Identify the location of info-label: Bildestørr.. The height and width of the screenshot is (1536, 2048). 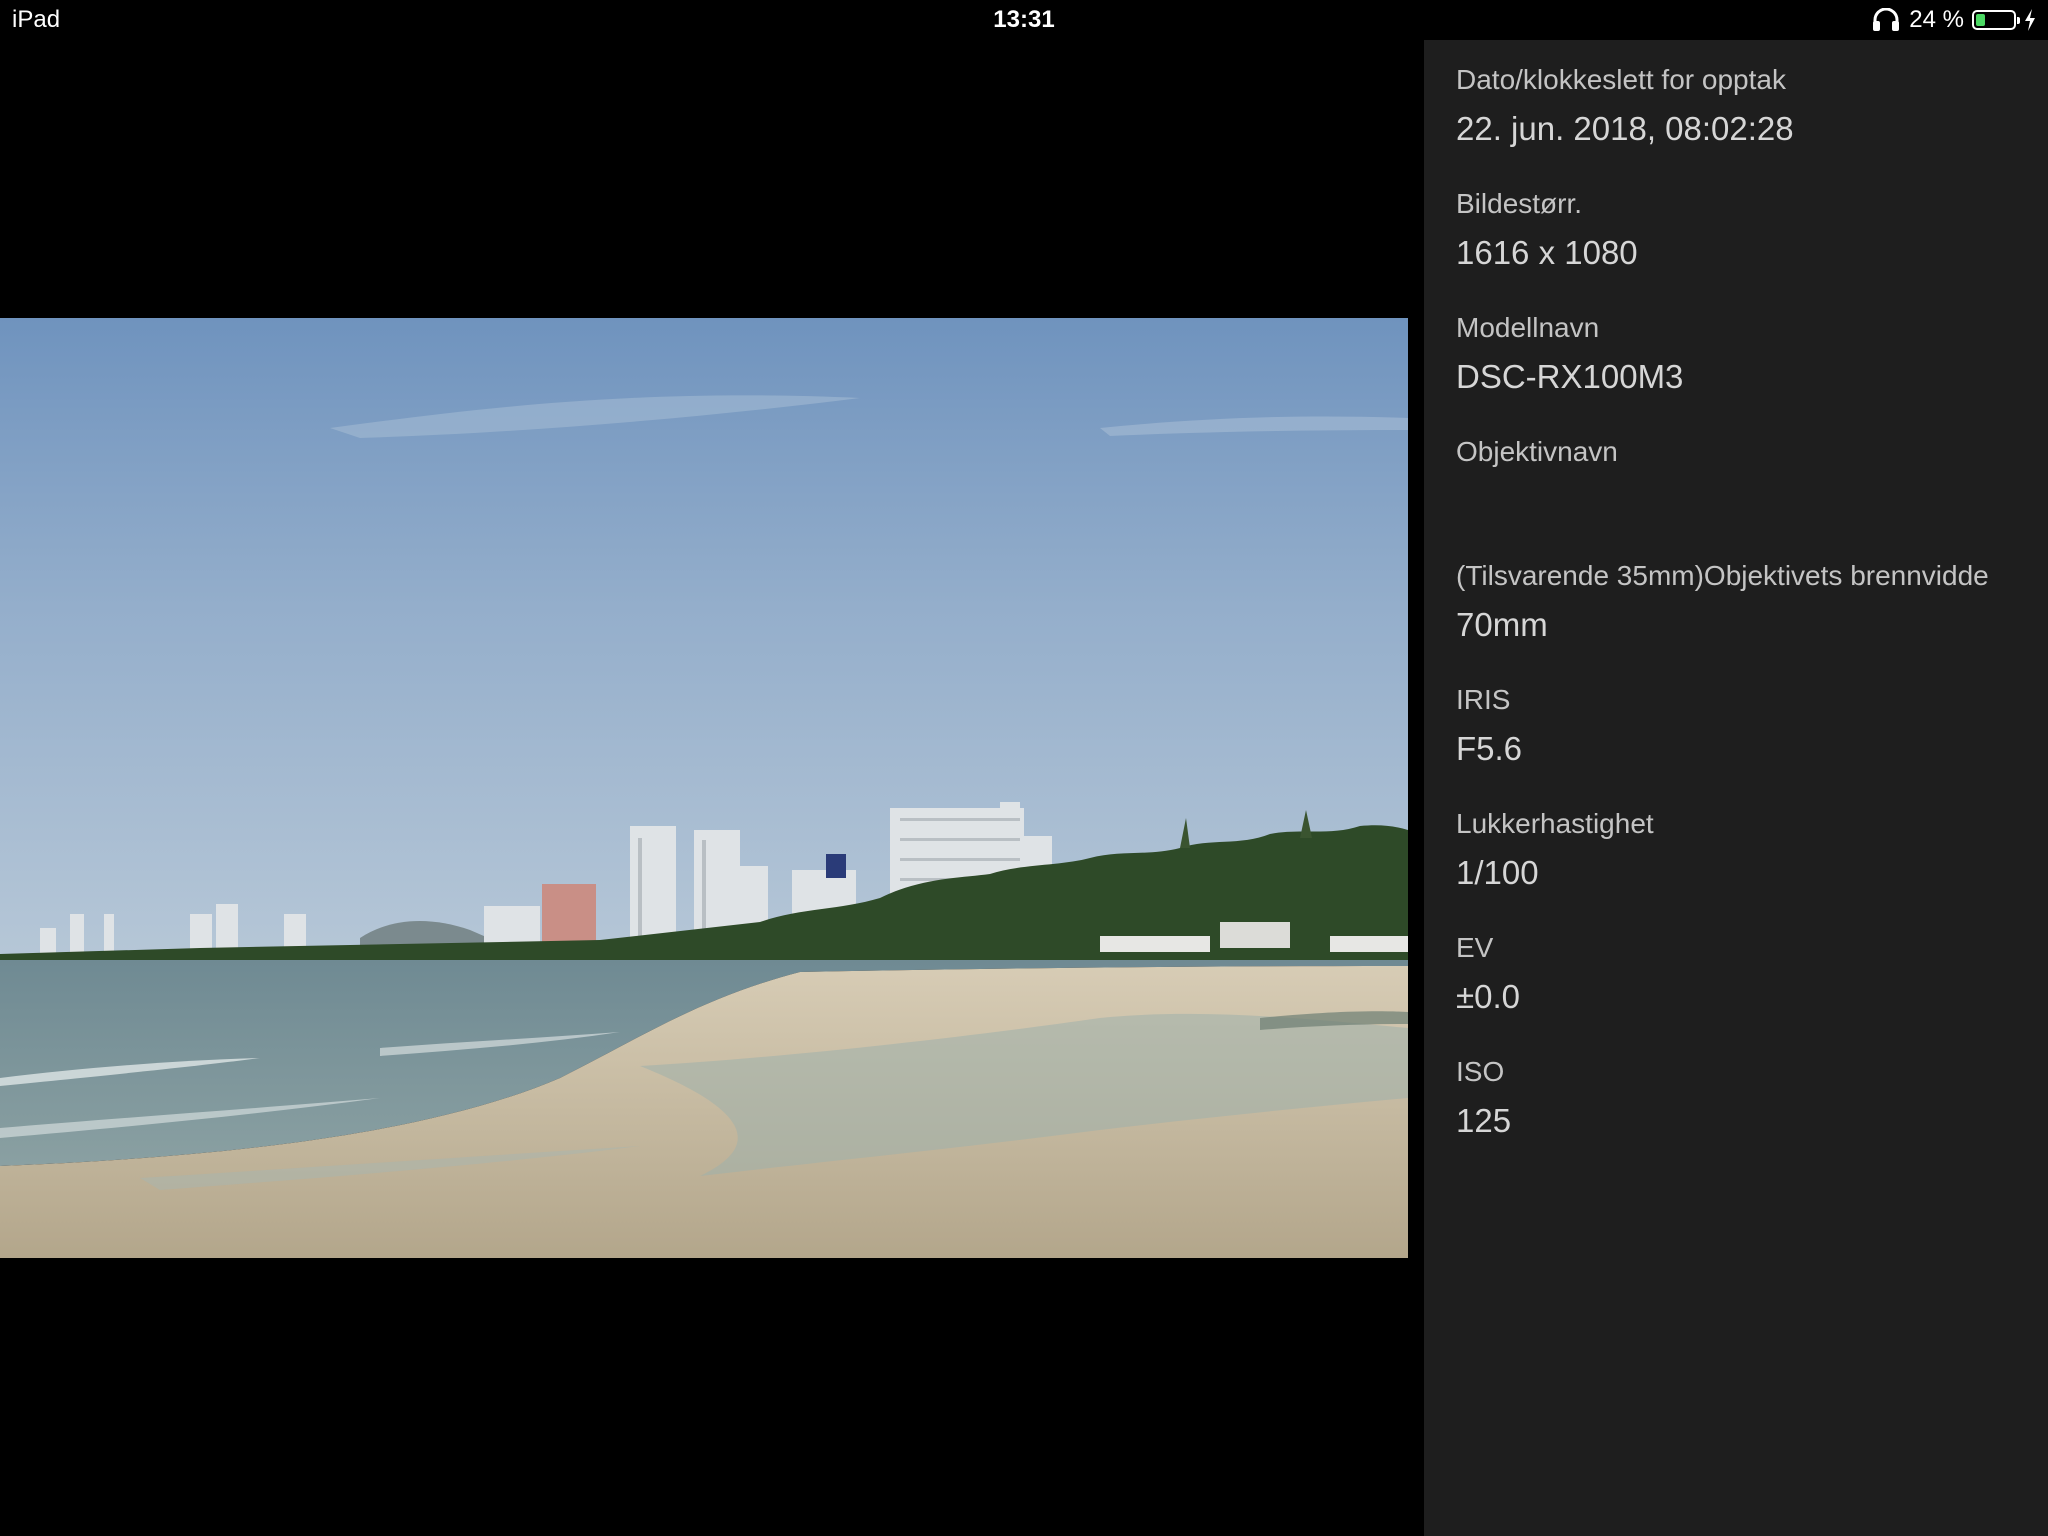
(1519, 203).